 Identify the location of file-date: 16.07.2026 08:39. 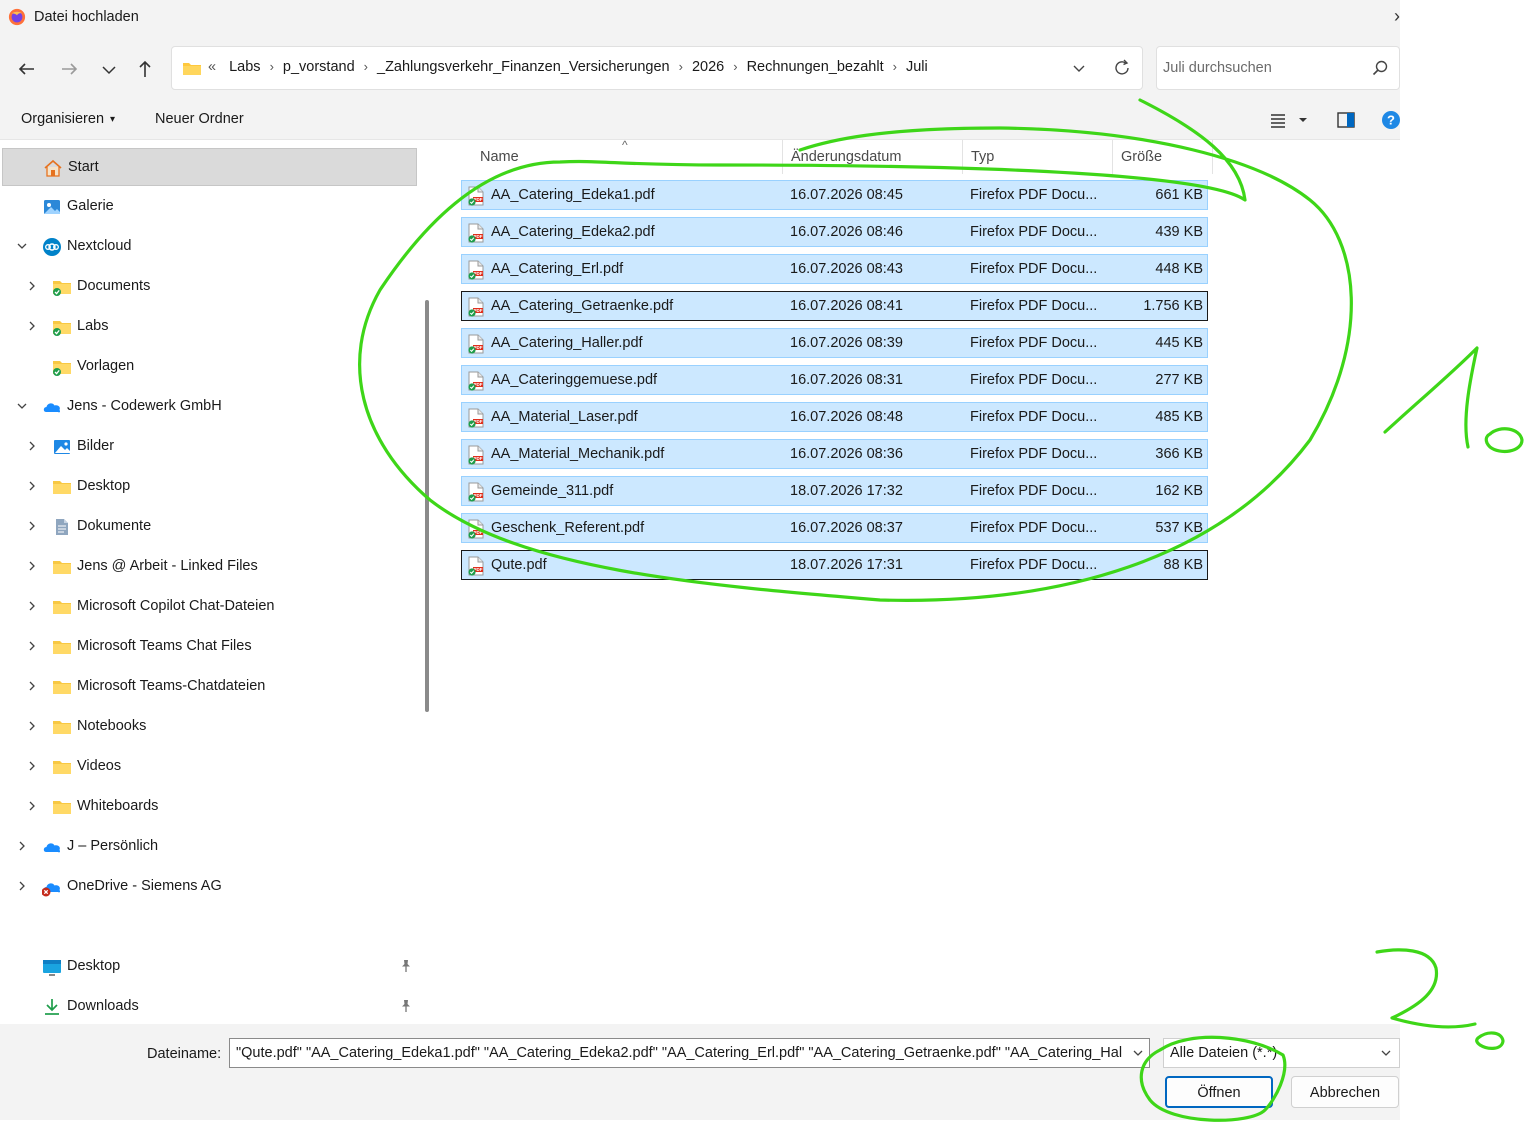
(846, 343).